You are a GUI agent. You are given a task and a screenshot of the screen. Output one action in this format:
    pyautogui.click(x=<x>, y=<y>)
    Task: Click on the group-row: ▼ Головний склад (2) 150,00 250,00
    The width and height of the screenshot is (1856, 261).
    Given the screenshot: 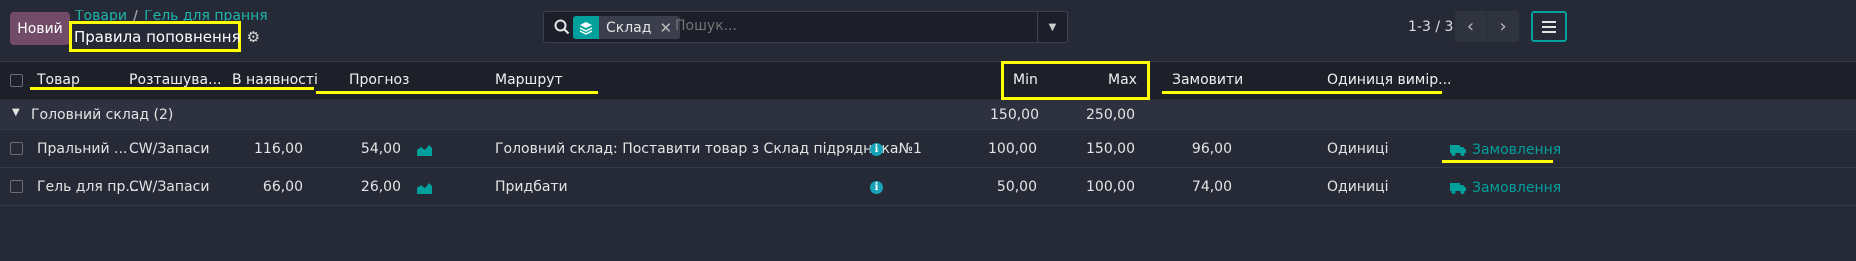 What is the action you would take?
    pyautogui.click(x=928, y=115)
    